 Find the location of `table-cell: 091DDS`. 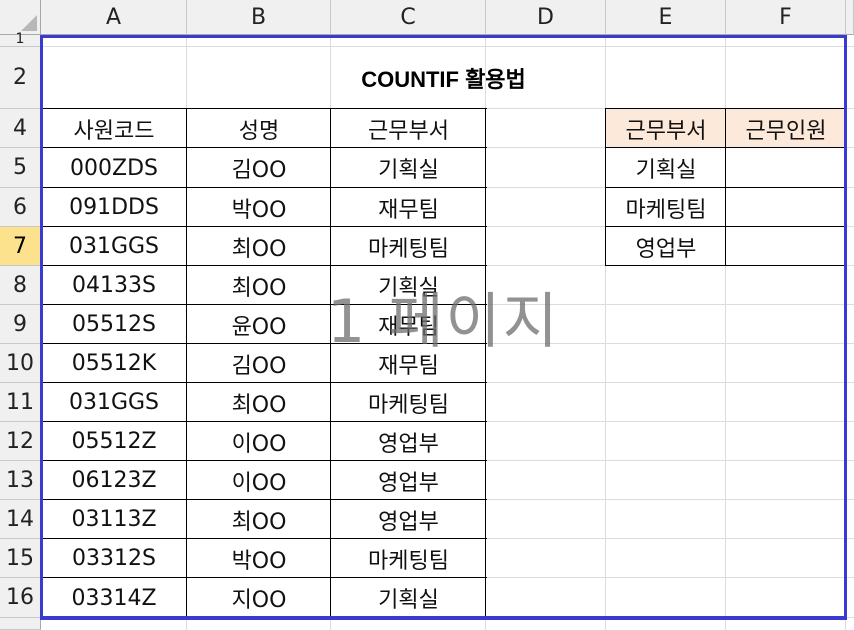

table-cell: 091DDS is located at coordinates (114, 207).